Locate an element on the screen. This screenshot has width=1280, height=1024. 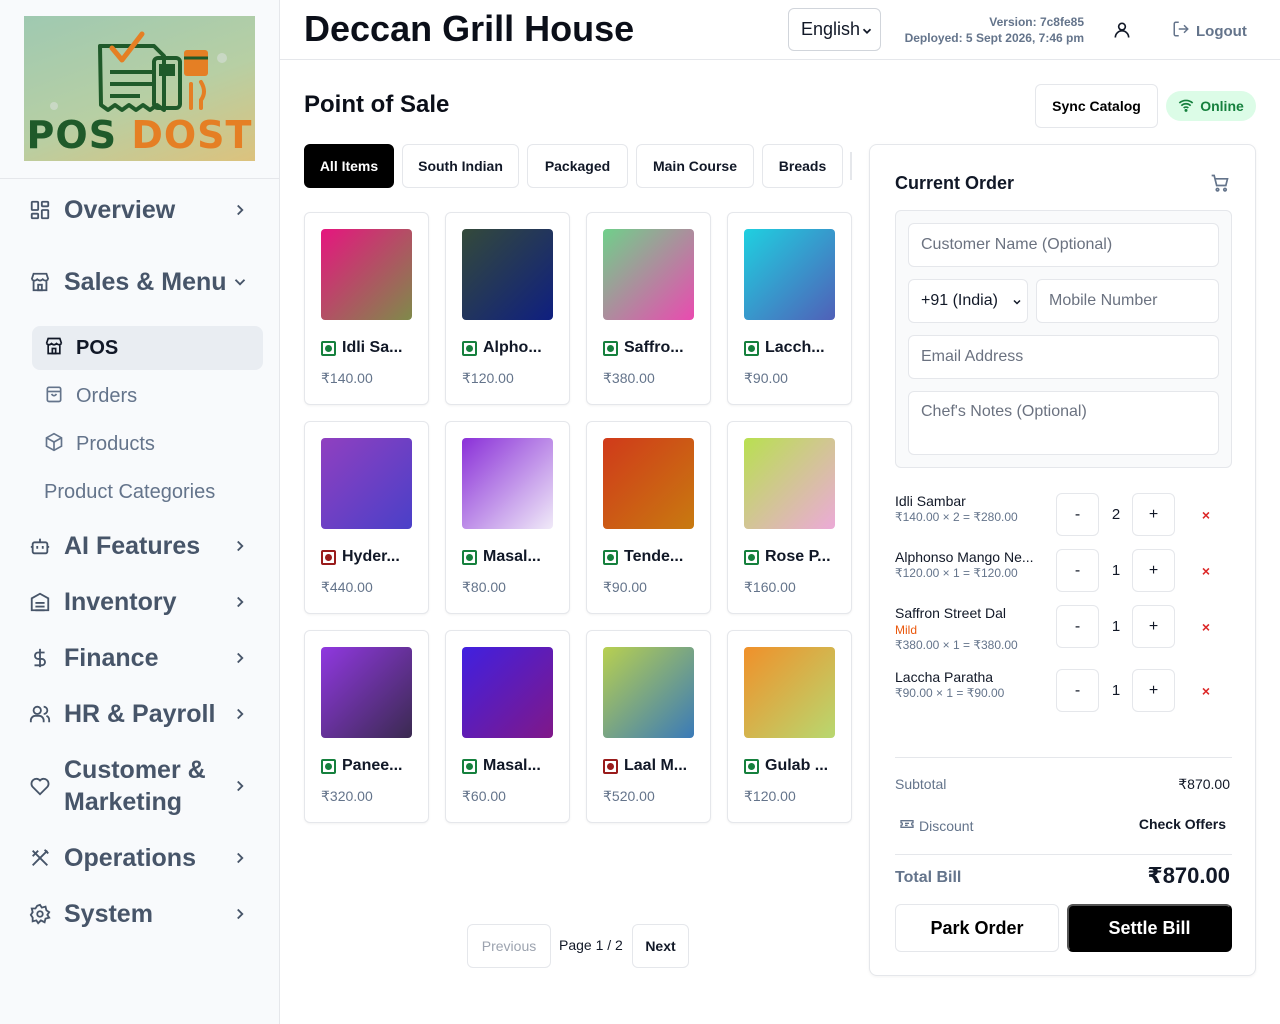
users-icon is located at coordinates (40, 714).